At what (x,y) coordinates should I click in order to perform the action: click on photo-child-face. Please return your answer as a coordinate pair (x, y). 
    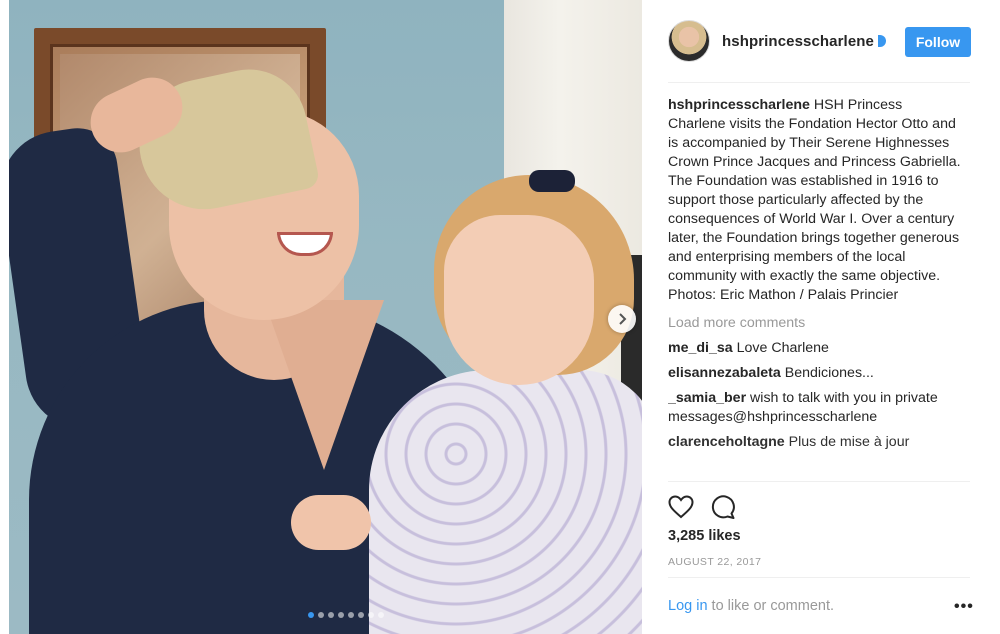
    Looking at the image, I should click on (519, 300).